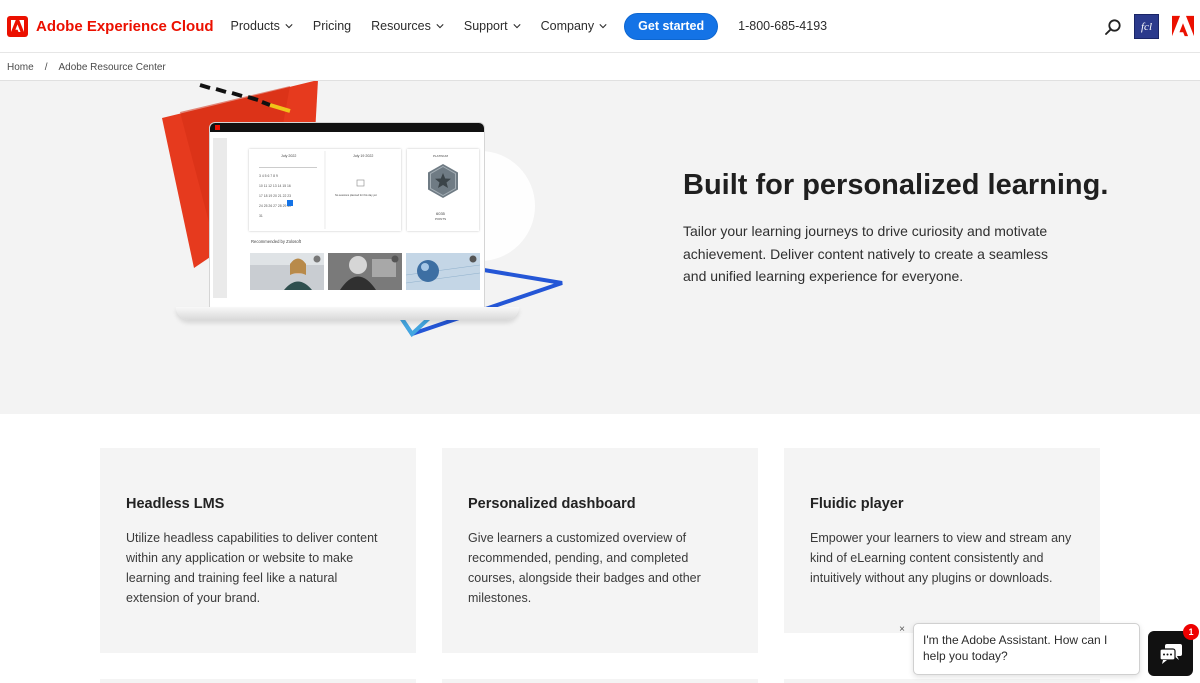 The width and height of the screenshot is (1200, 683). Describe the element at coordinates (347, 313) in the screenshot. I see `laptop-base` at that location.